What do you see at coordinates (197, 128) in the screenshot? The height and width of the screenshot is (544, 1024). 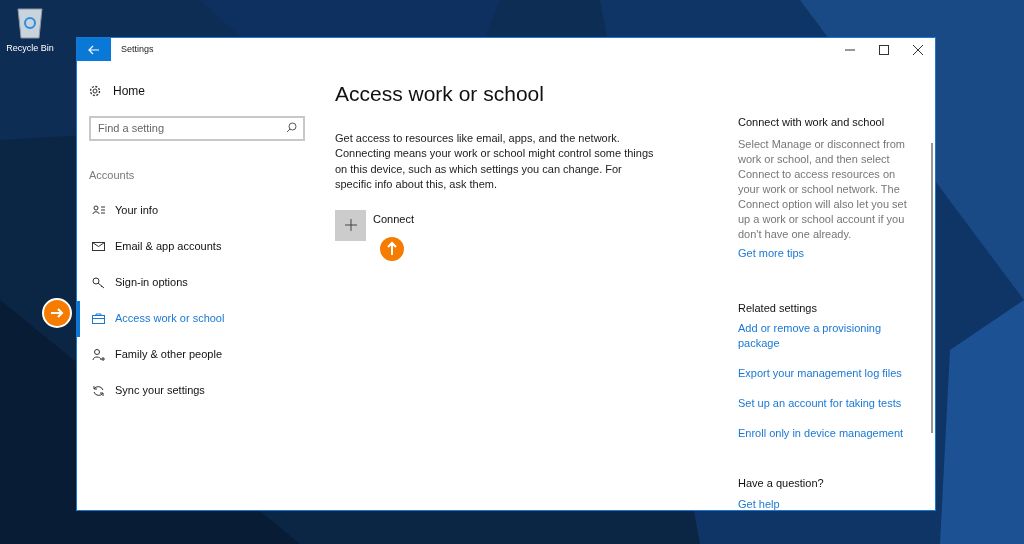 I see `search-field: Find a setting` at bounding box center [197, 128].